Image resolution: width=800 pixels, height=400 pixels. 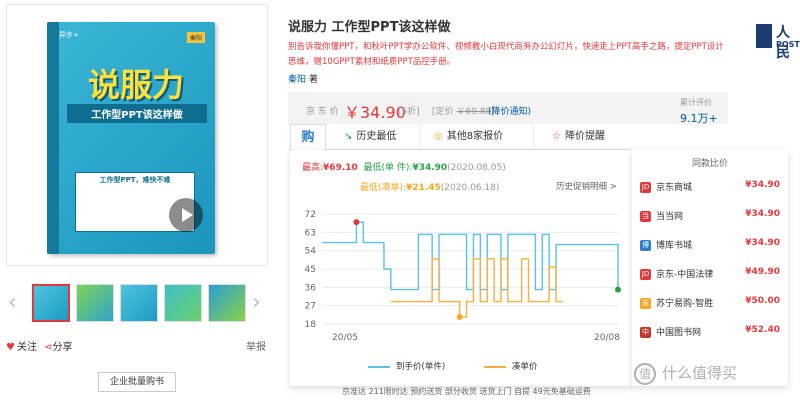 I want to click on author-tag: 秦阳, so click(x=195, y=37).